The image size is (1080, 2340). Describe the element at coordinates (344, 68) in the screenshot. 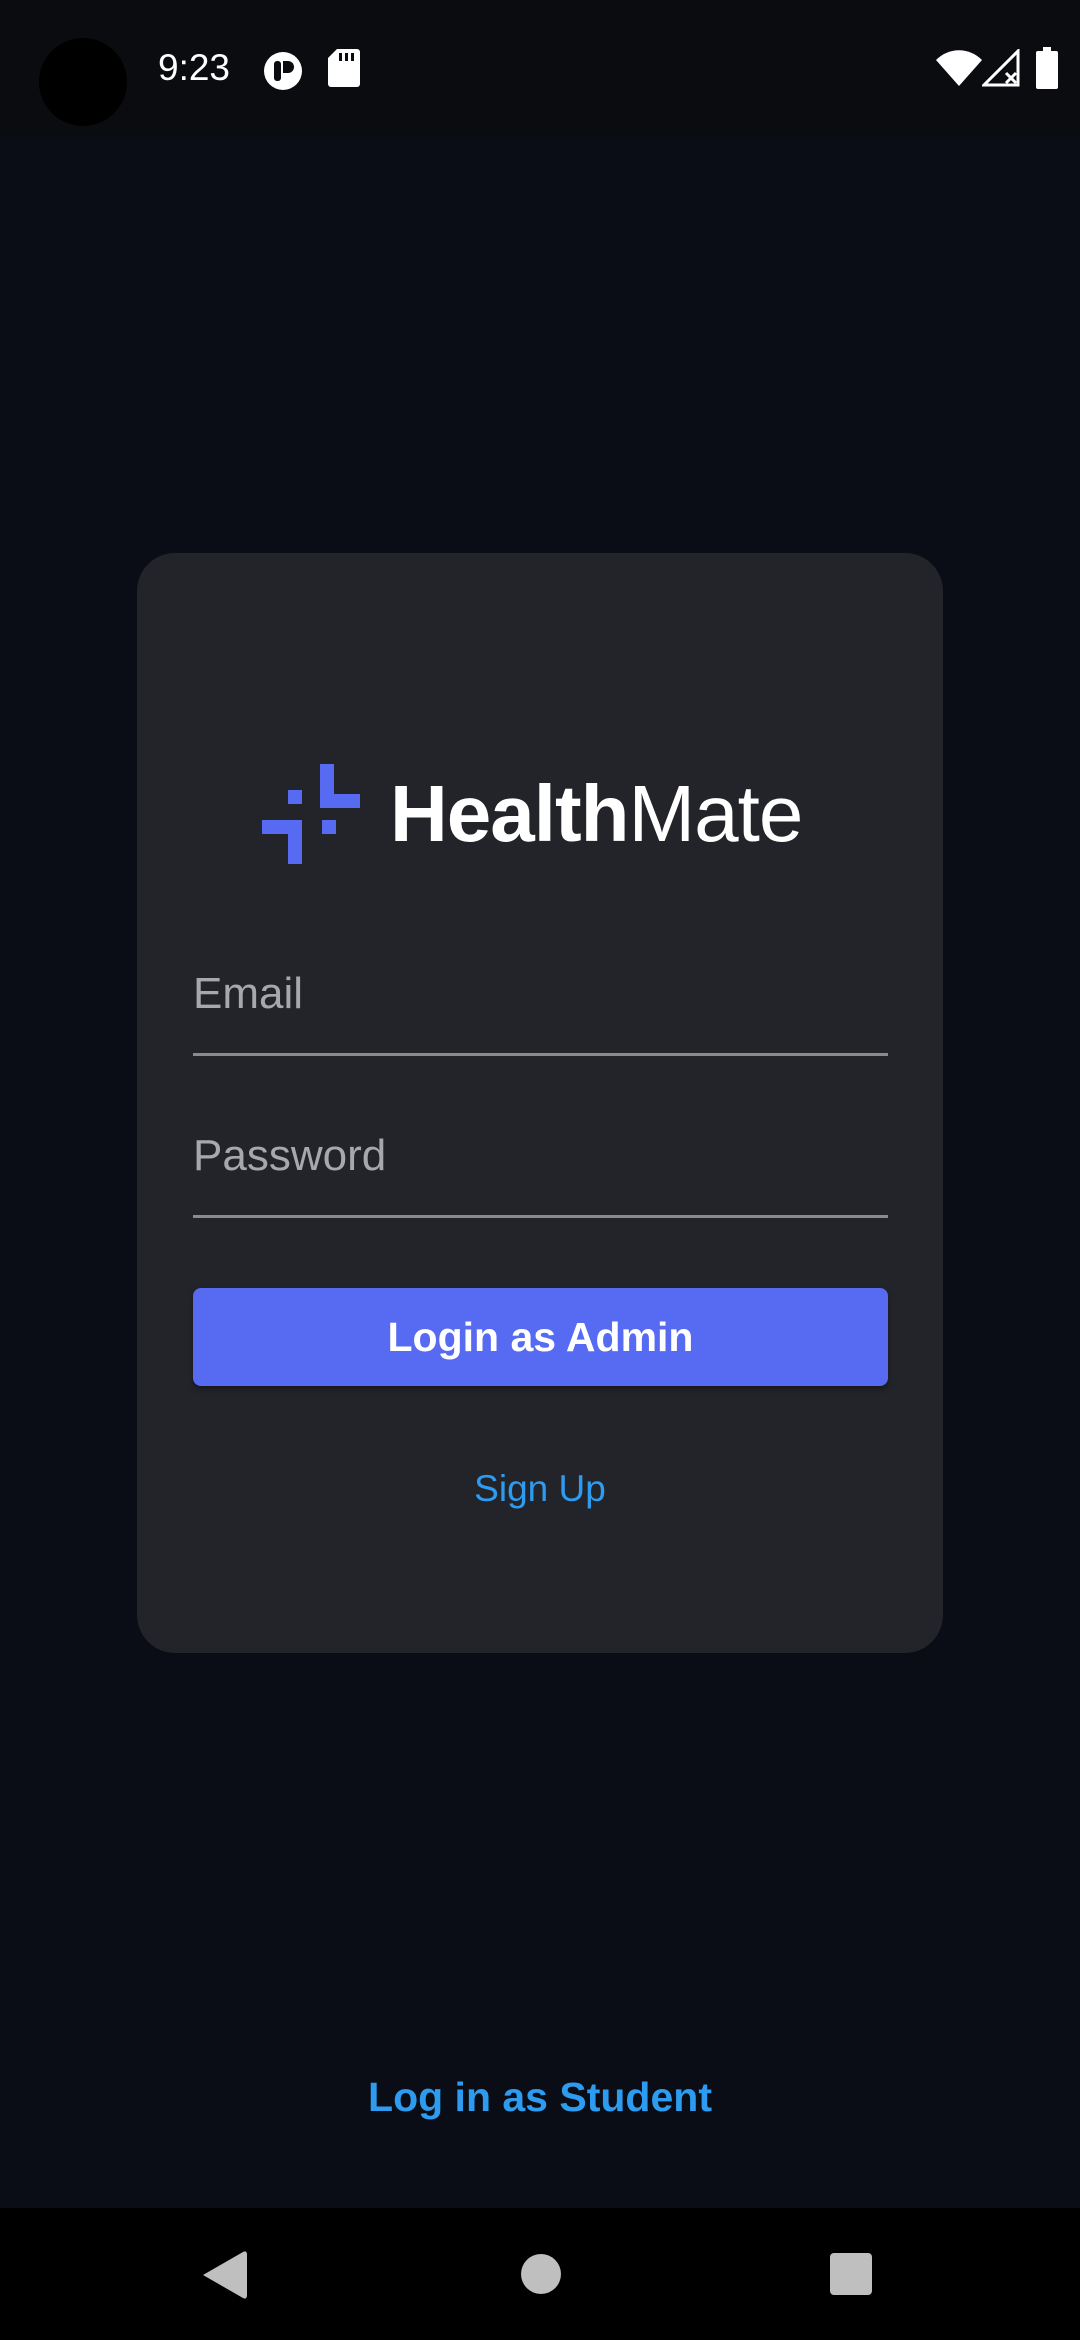

I see `sd-card-icon` at that location.